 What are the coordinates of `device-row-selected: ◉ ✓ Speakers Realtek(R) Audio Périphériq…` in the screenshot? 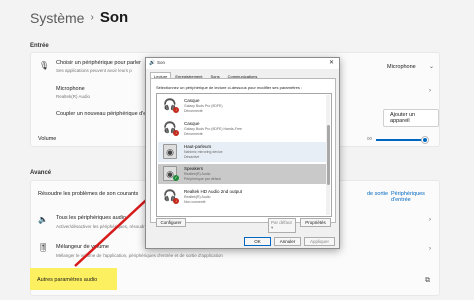 It's located at (244, 174).